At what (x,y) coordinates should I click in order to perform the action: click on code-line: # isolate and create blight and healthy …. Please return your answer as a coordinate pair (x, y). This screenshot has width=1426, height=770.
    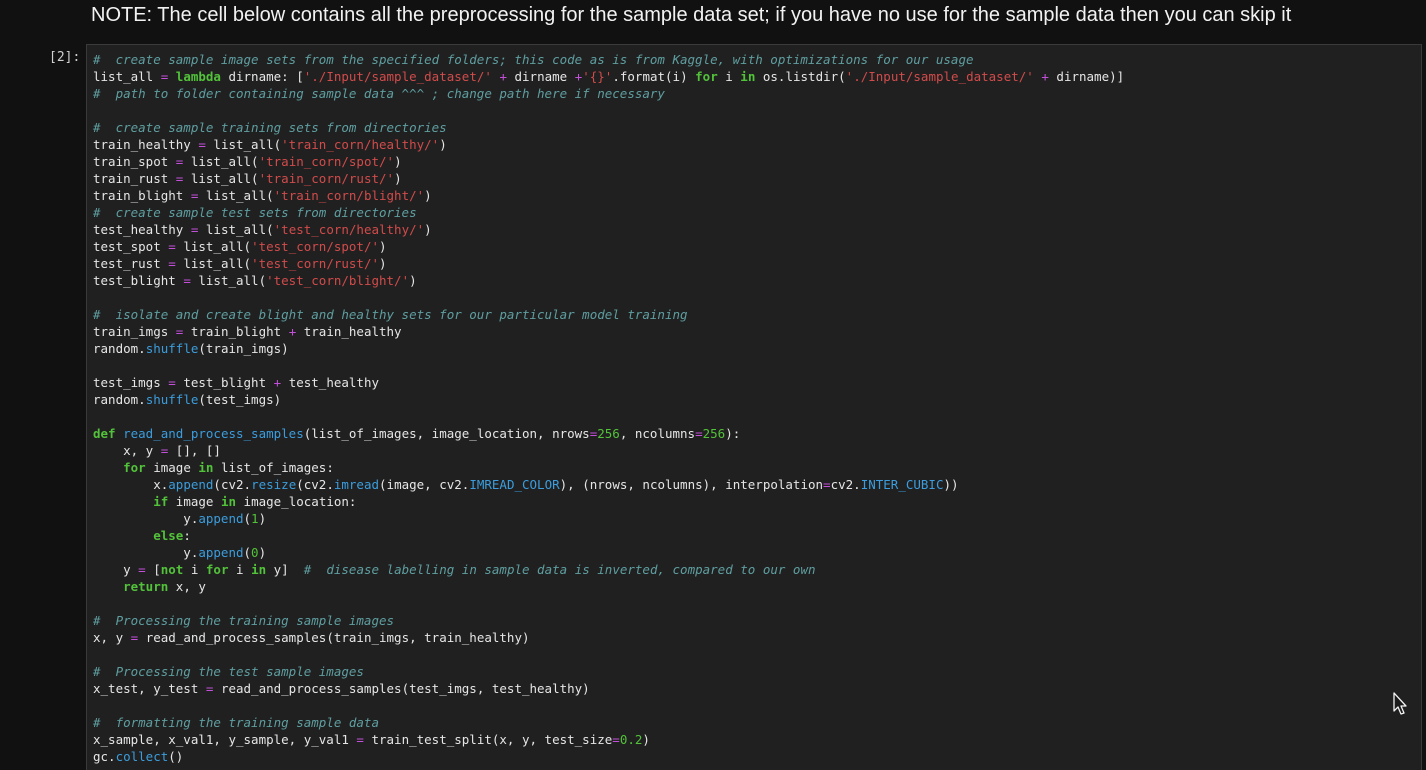
    Looking at the image, I should click on (608, 314).